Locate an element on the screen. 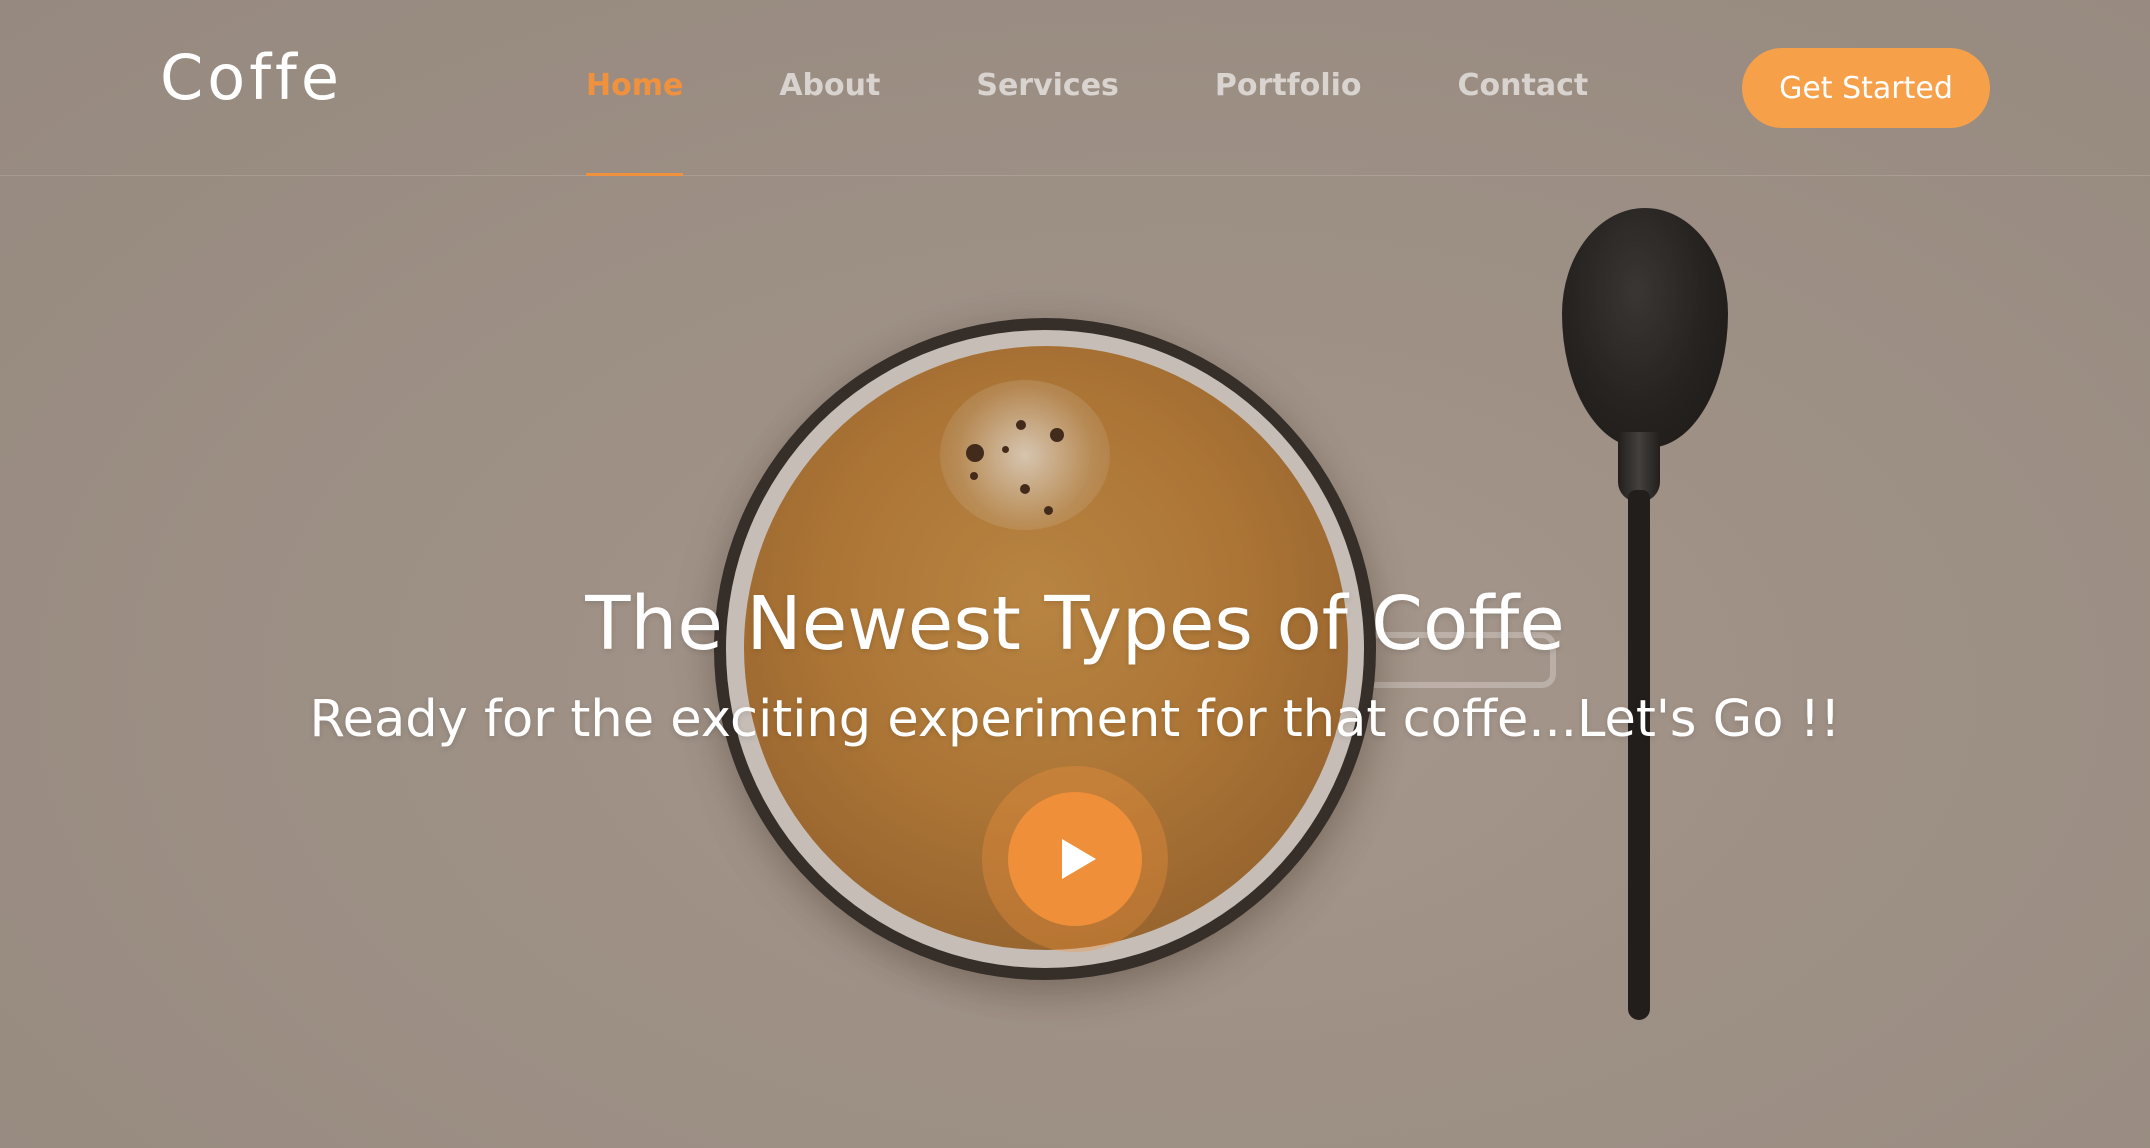 The height and width of the screenshot is (1148, 2150). hero-title: The Newest Types of Coffe is located at coordinates (1075, 624).